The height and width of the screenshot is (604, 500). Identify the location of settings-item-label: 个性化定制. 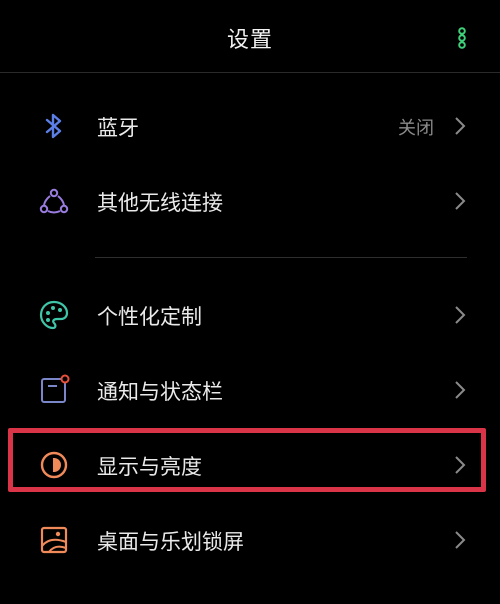
(149, 317).